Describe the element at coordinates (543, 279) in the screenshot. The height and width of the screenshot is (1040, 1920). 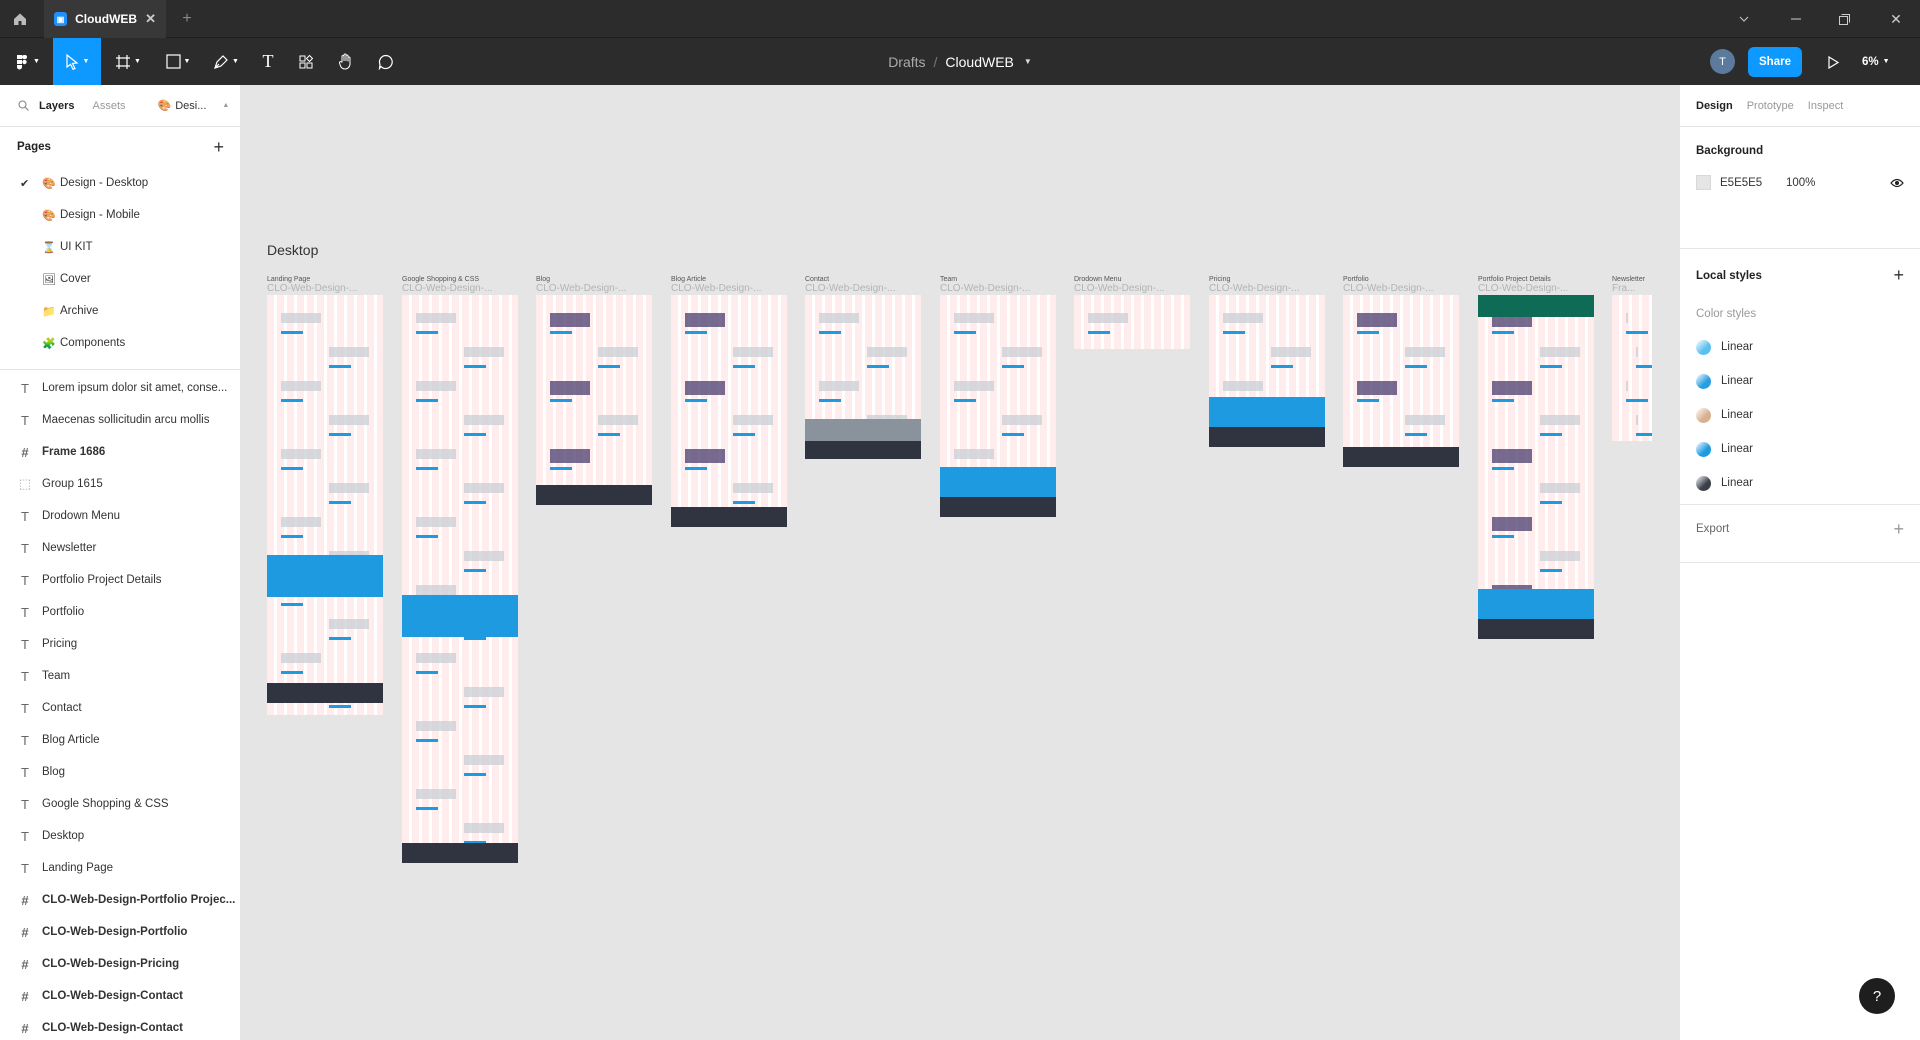
I see `frame-title: Blog` at that location.